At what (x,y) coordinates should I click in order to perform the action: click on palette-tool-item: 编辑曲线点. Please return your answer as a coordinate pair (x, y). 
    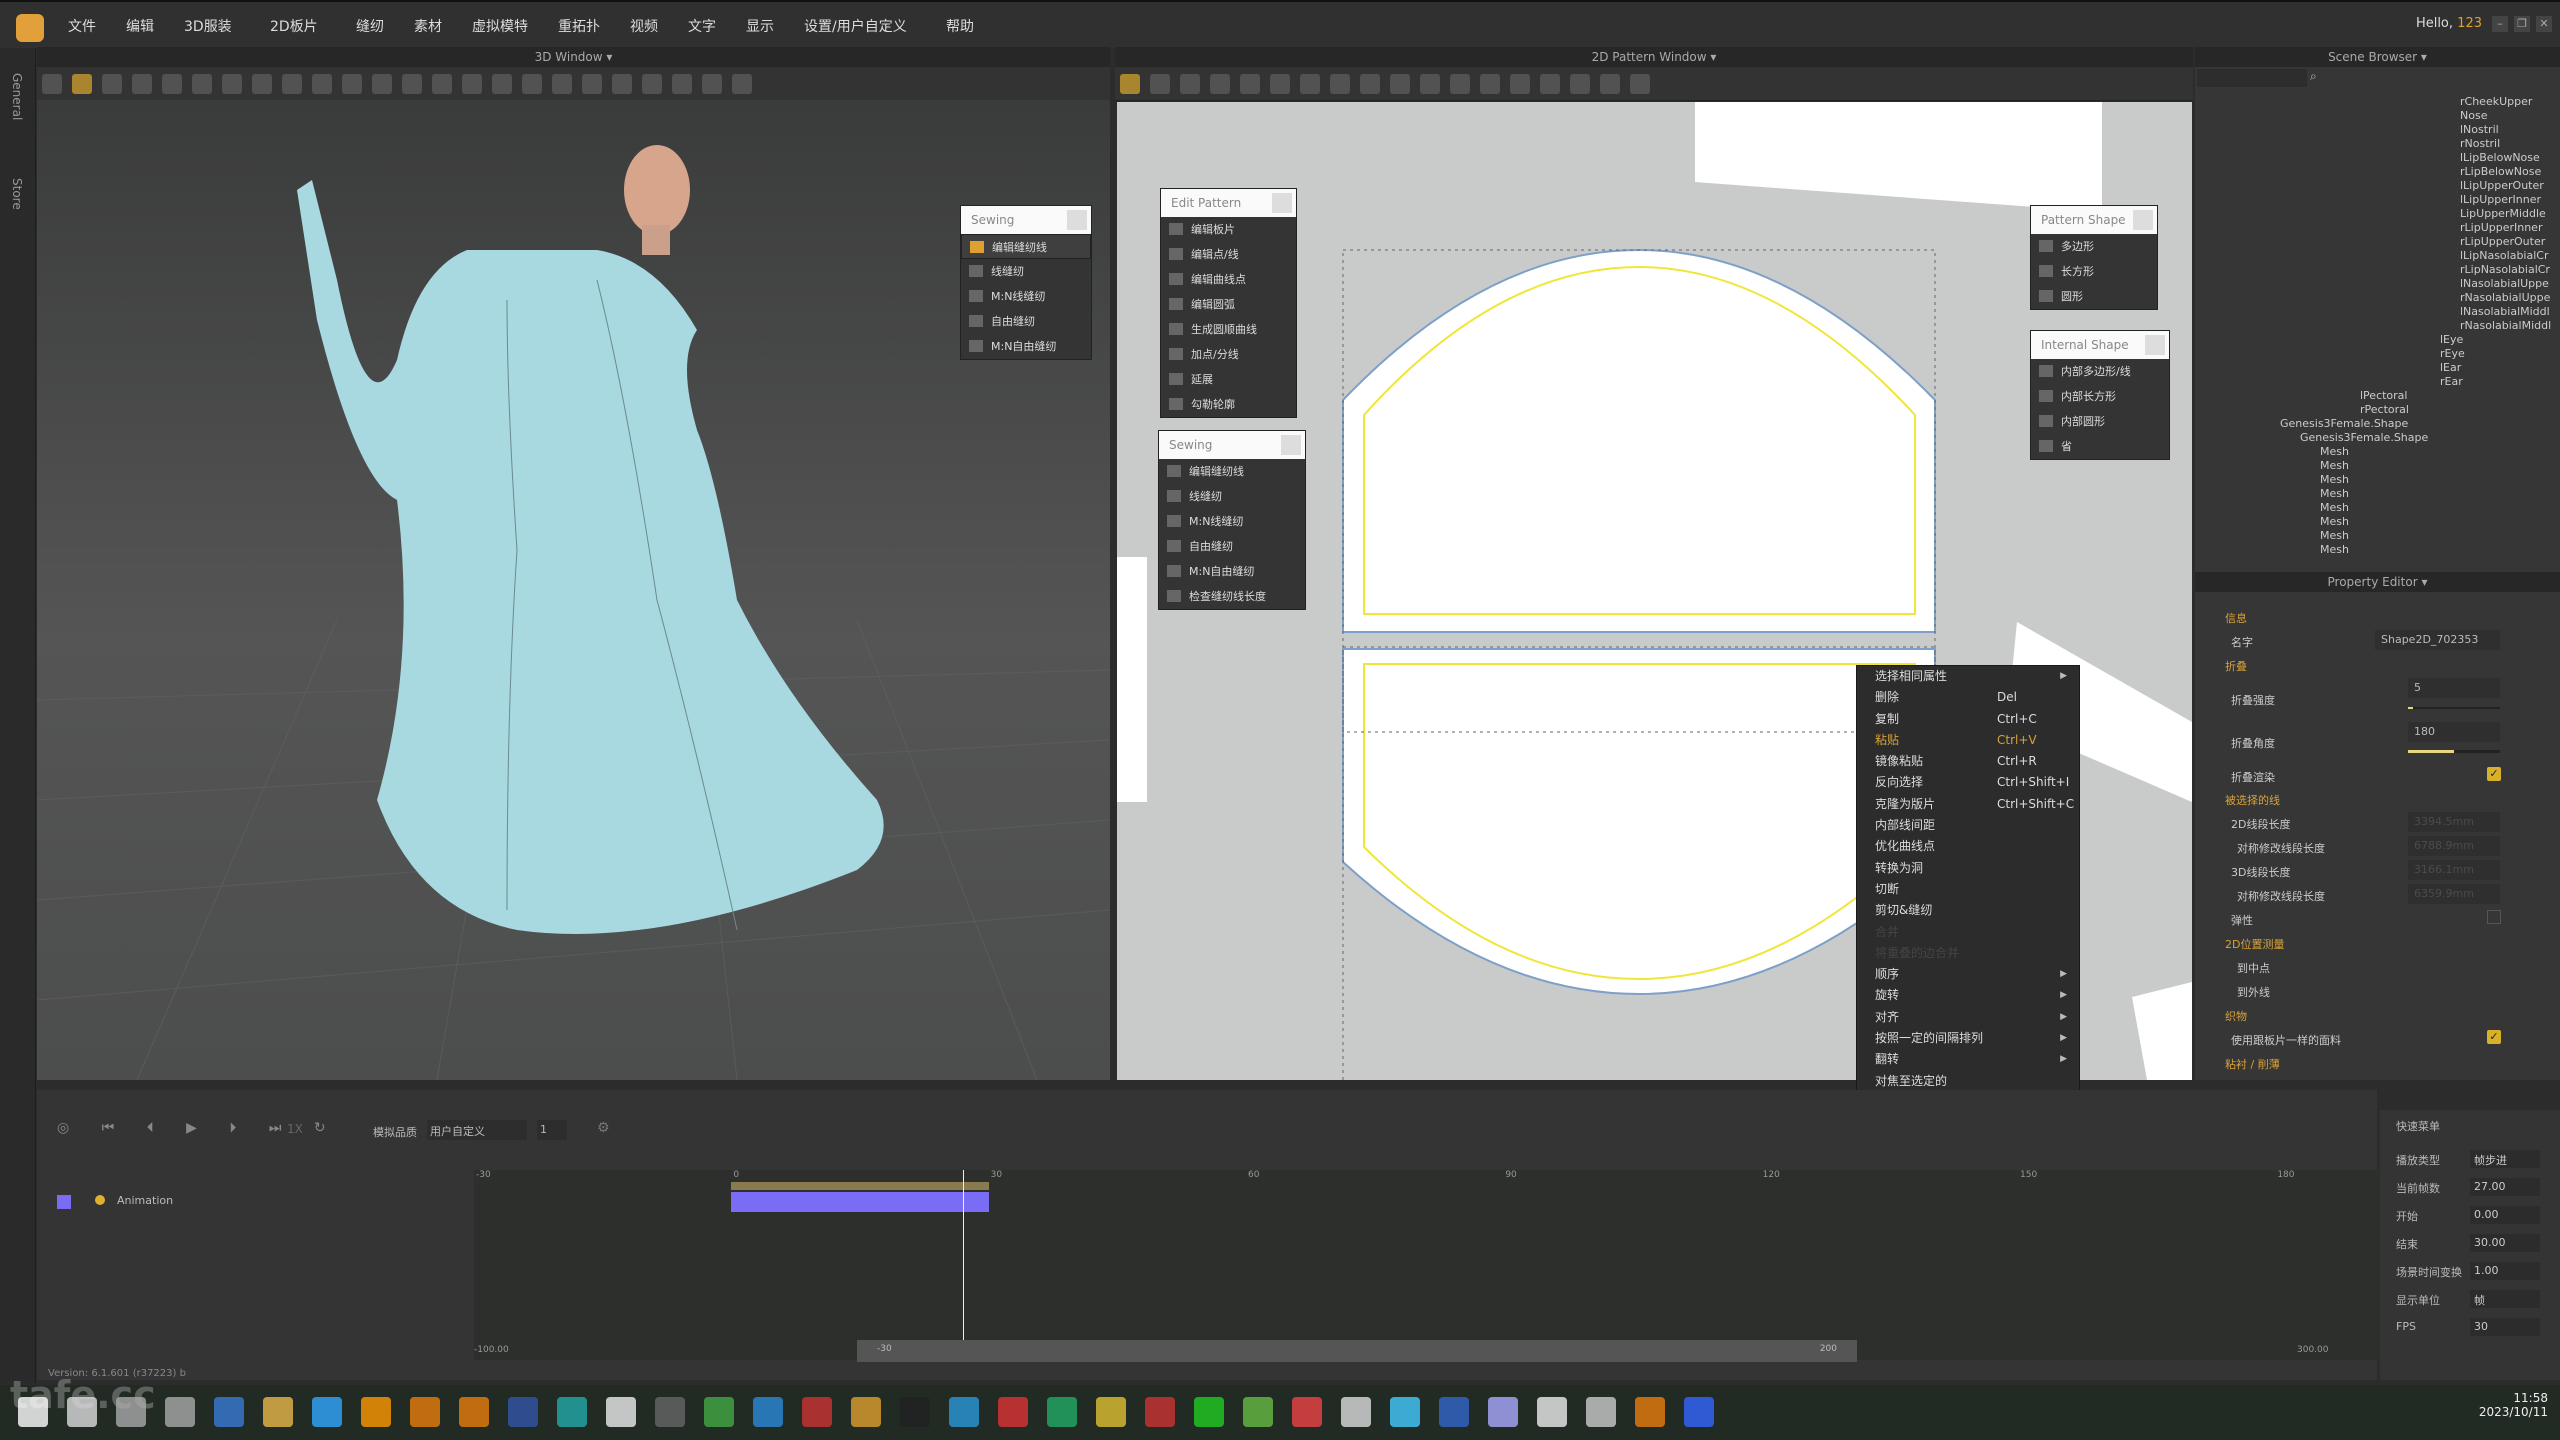
    Looking at the image, I should click on (1228, 279).